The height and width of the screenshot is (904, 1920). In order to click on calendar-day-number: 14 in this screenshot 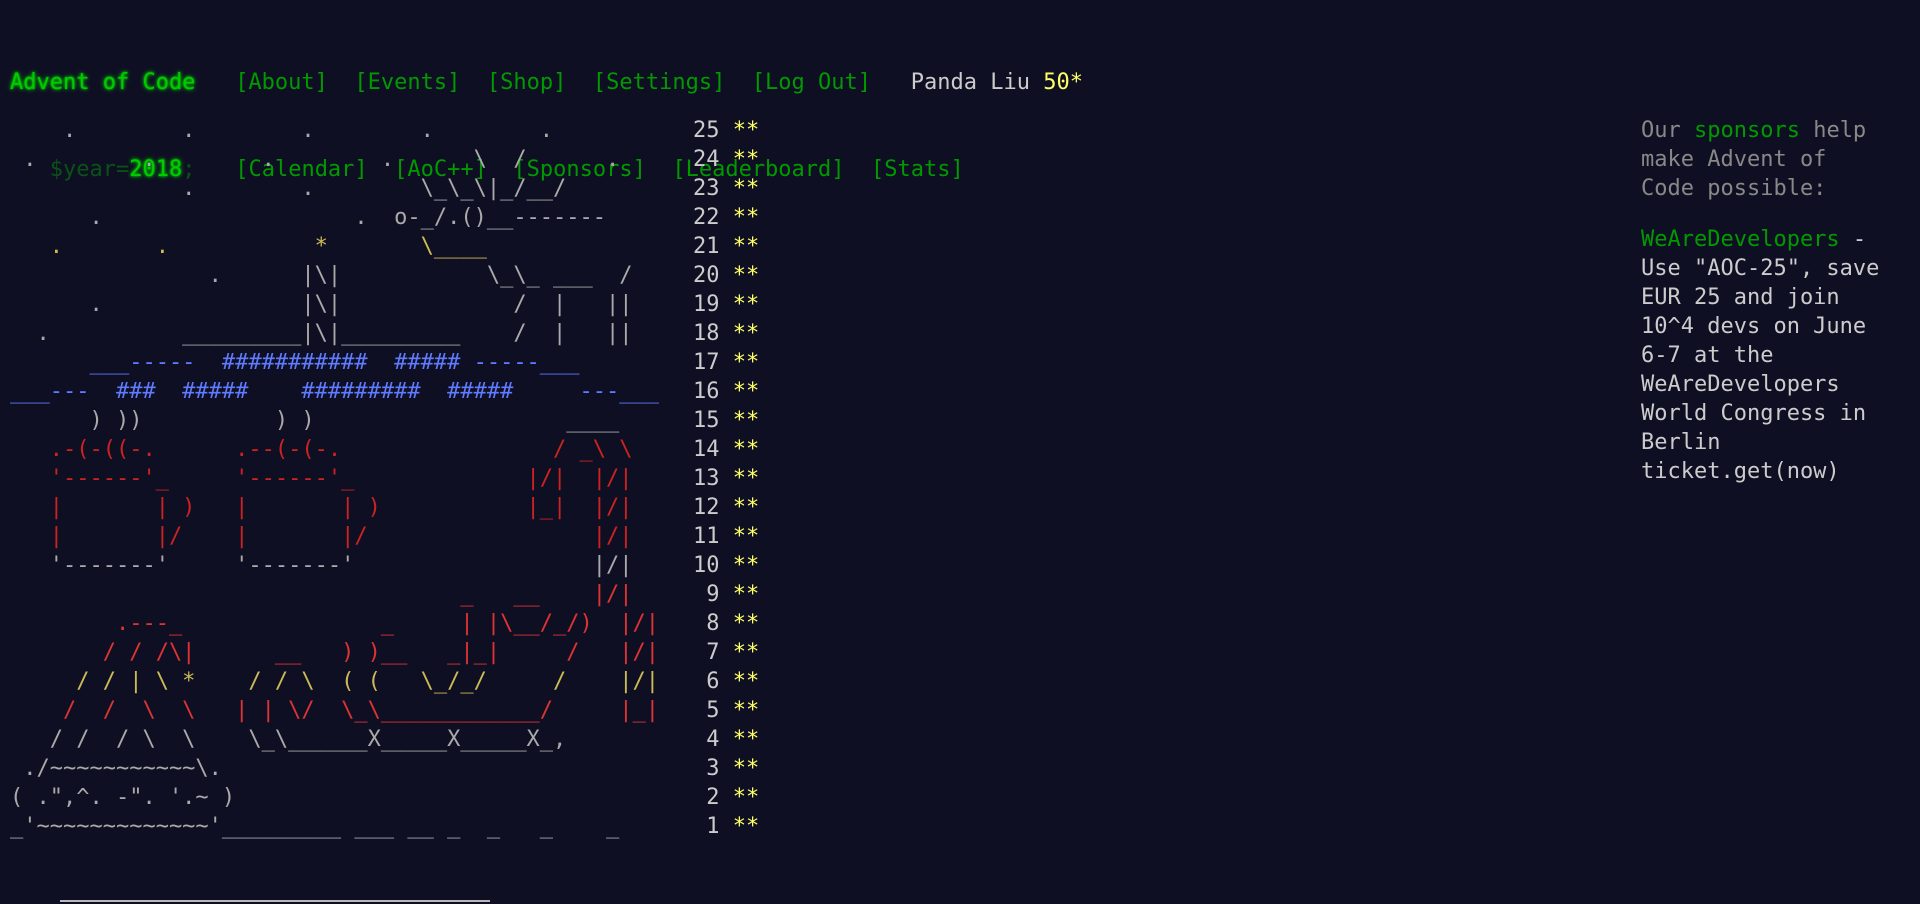, I will do `click(706, 449)`.